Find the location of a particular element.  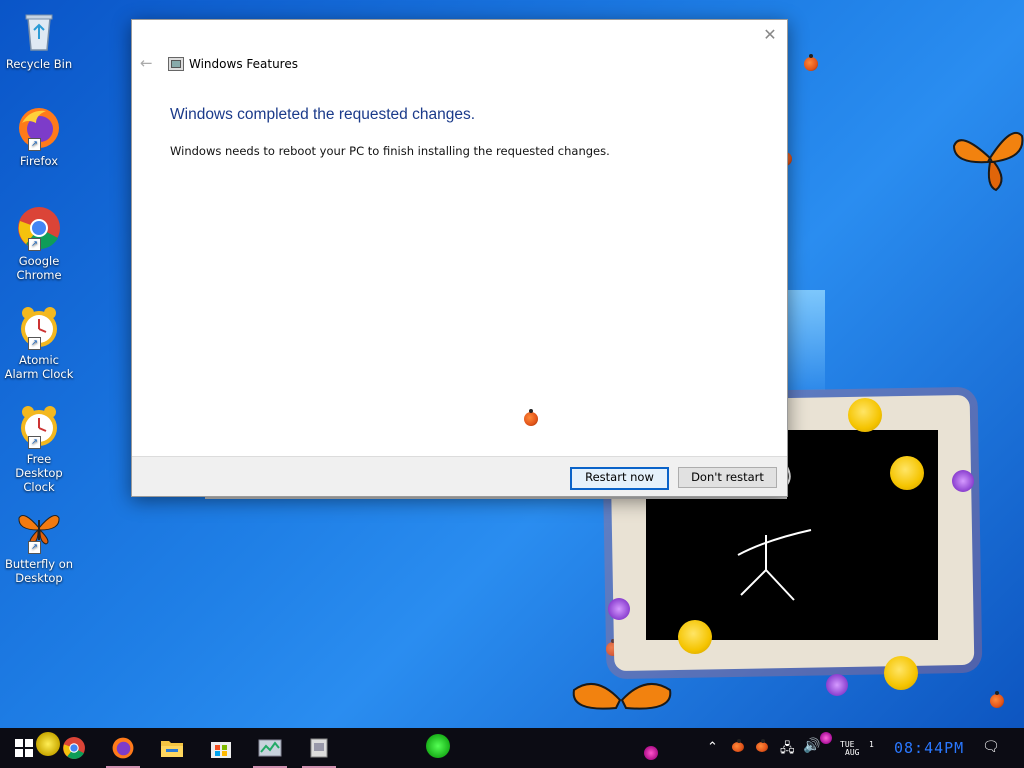

volume-icon: 🔊 is located at coordinates (811, 746).